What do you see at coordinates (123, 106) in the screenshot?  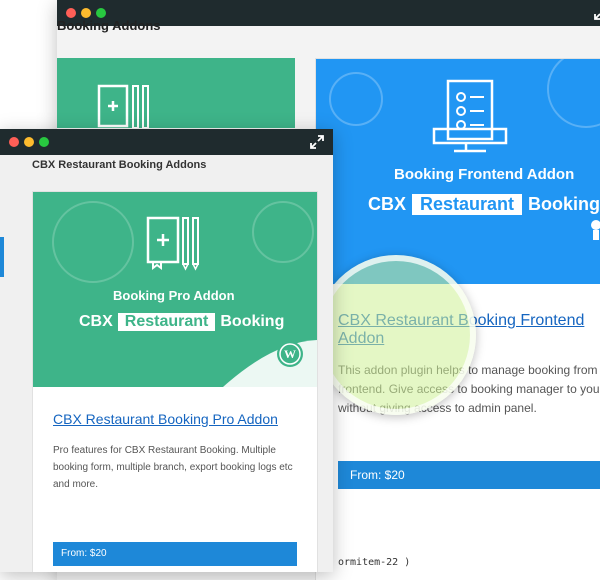 I see `notebook-icon` at bounding box center [123, 106].